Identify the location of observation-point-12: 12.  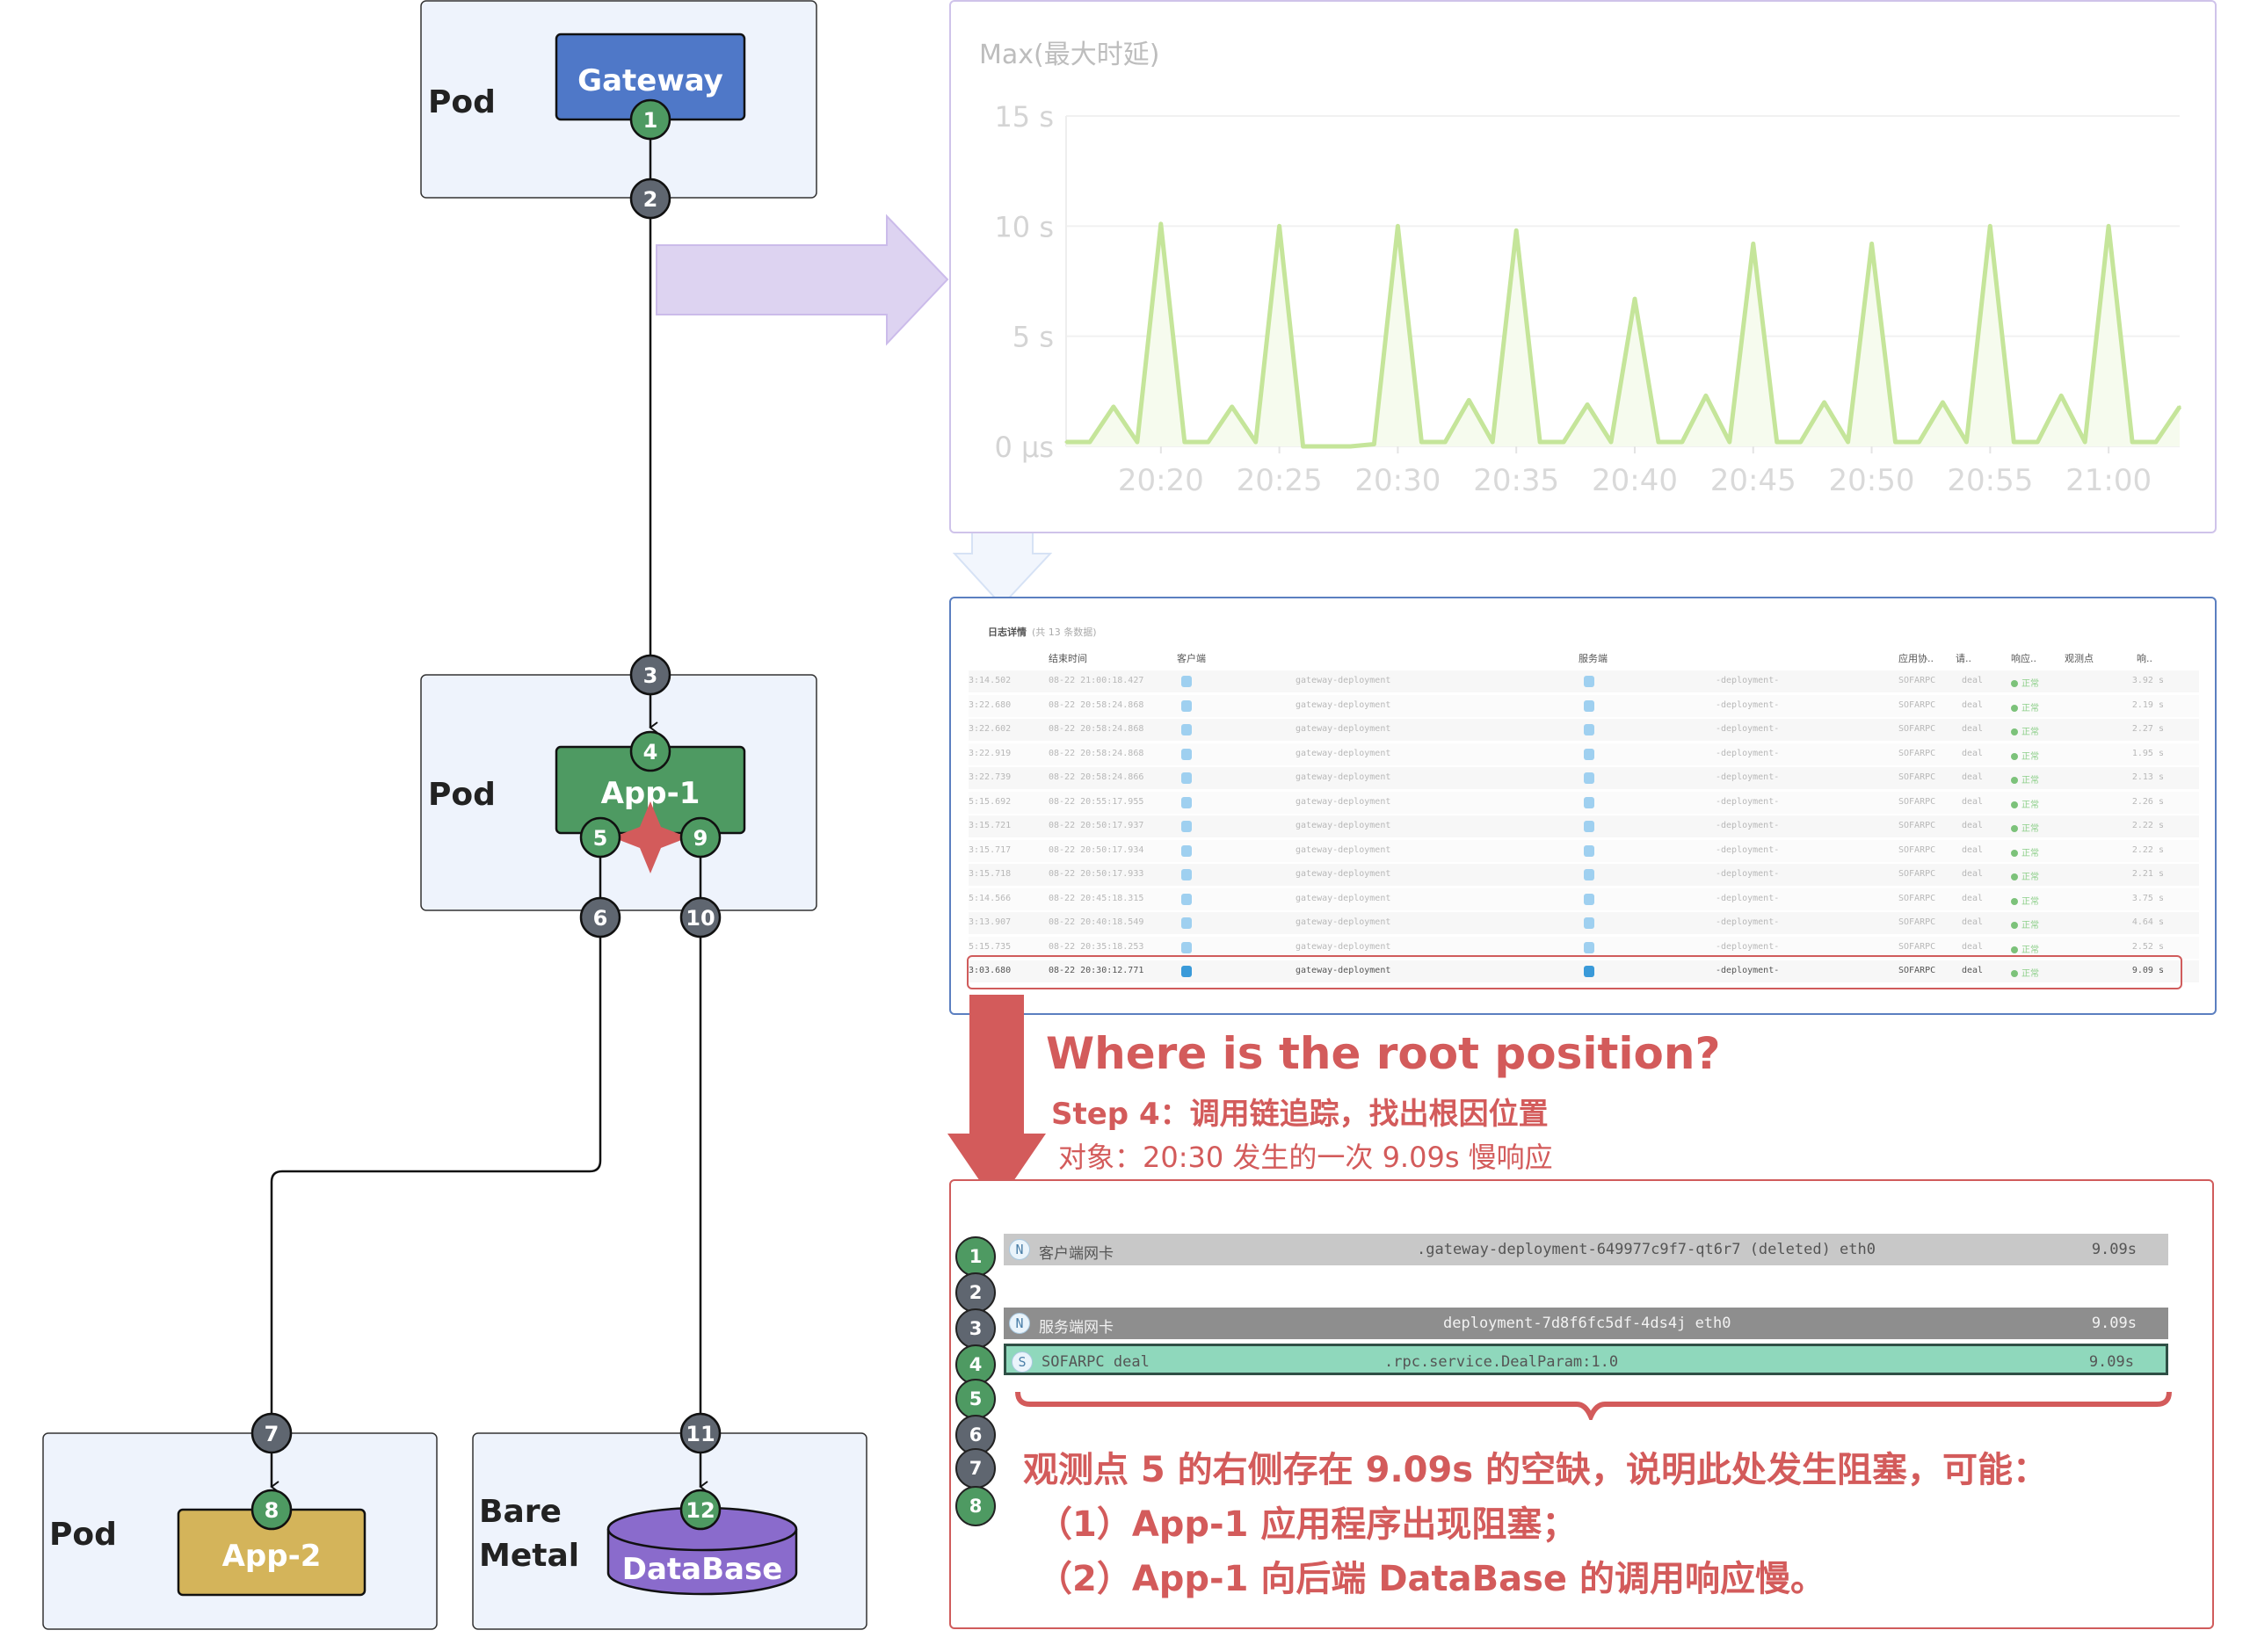
(700, 1510).